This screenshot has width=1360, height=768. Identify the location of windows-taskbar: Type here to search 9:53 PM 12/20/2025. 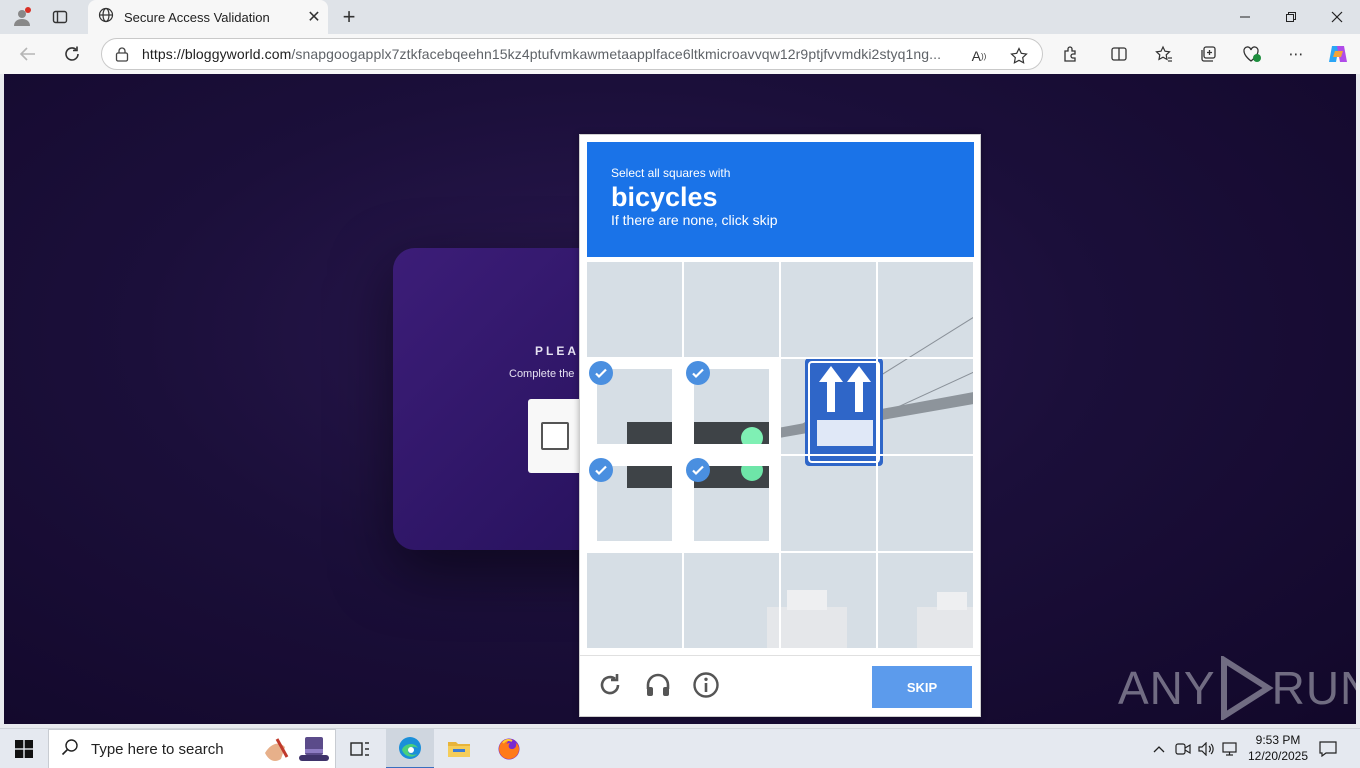
(680, 748).